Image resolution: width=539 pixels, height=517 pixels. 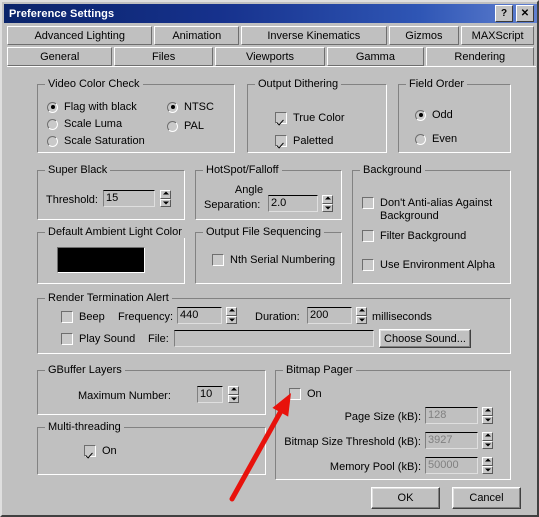 I want to click on frequency-spinner, so click(x=231, y=315).